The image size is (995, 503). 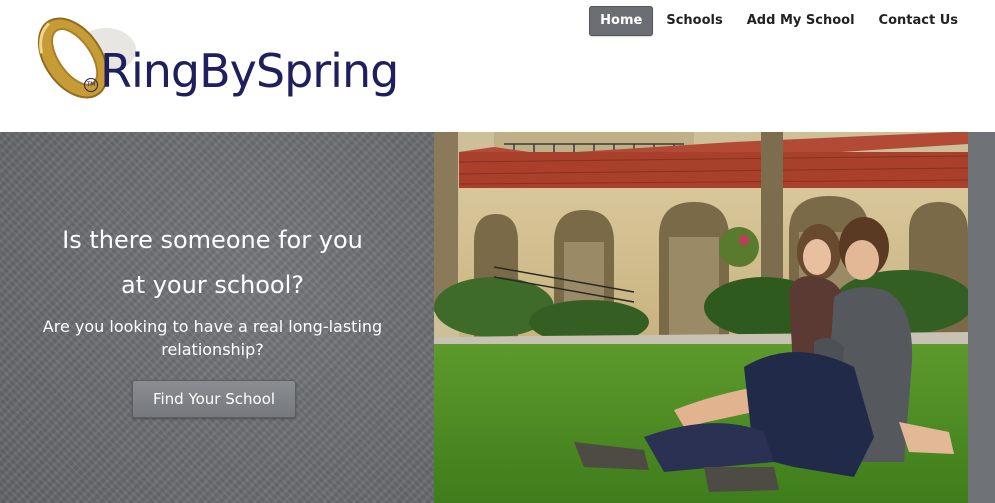 What do you see at coordinates (91, 85) in the screenshot?
I see `trademark-mark: TM` at bounding box center [91, 85].